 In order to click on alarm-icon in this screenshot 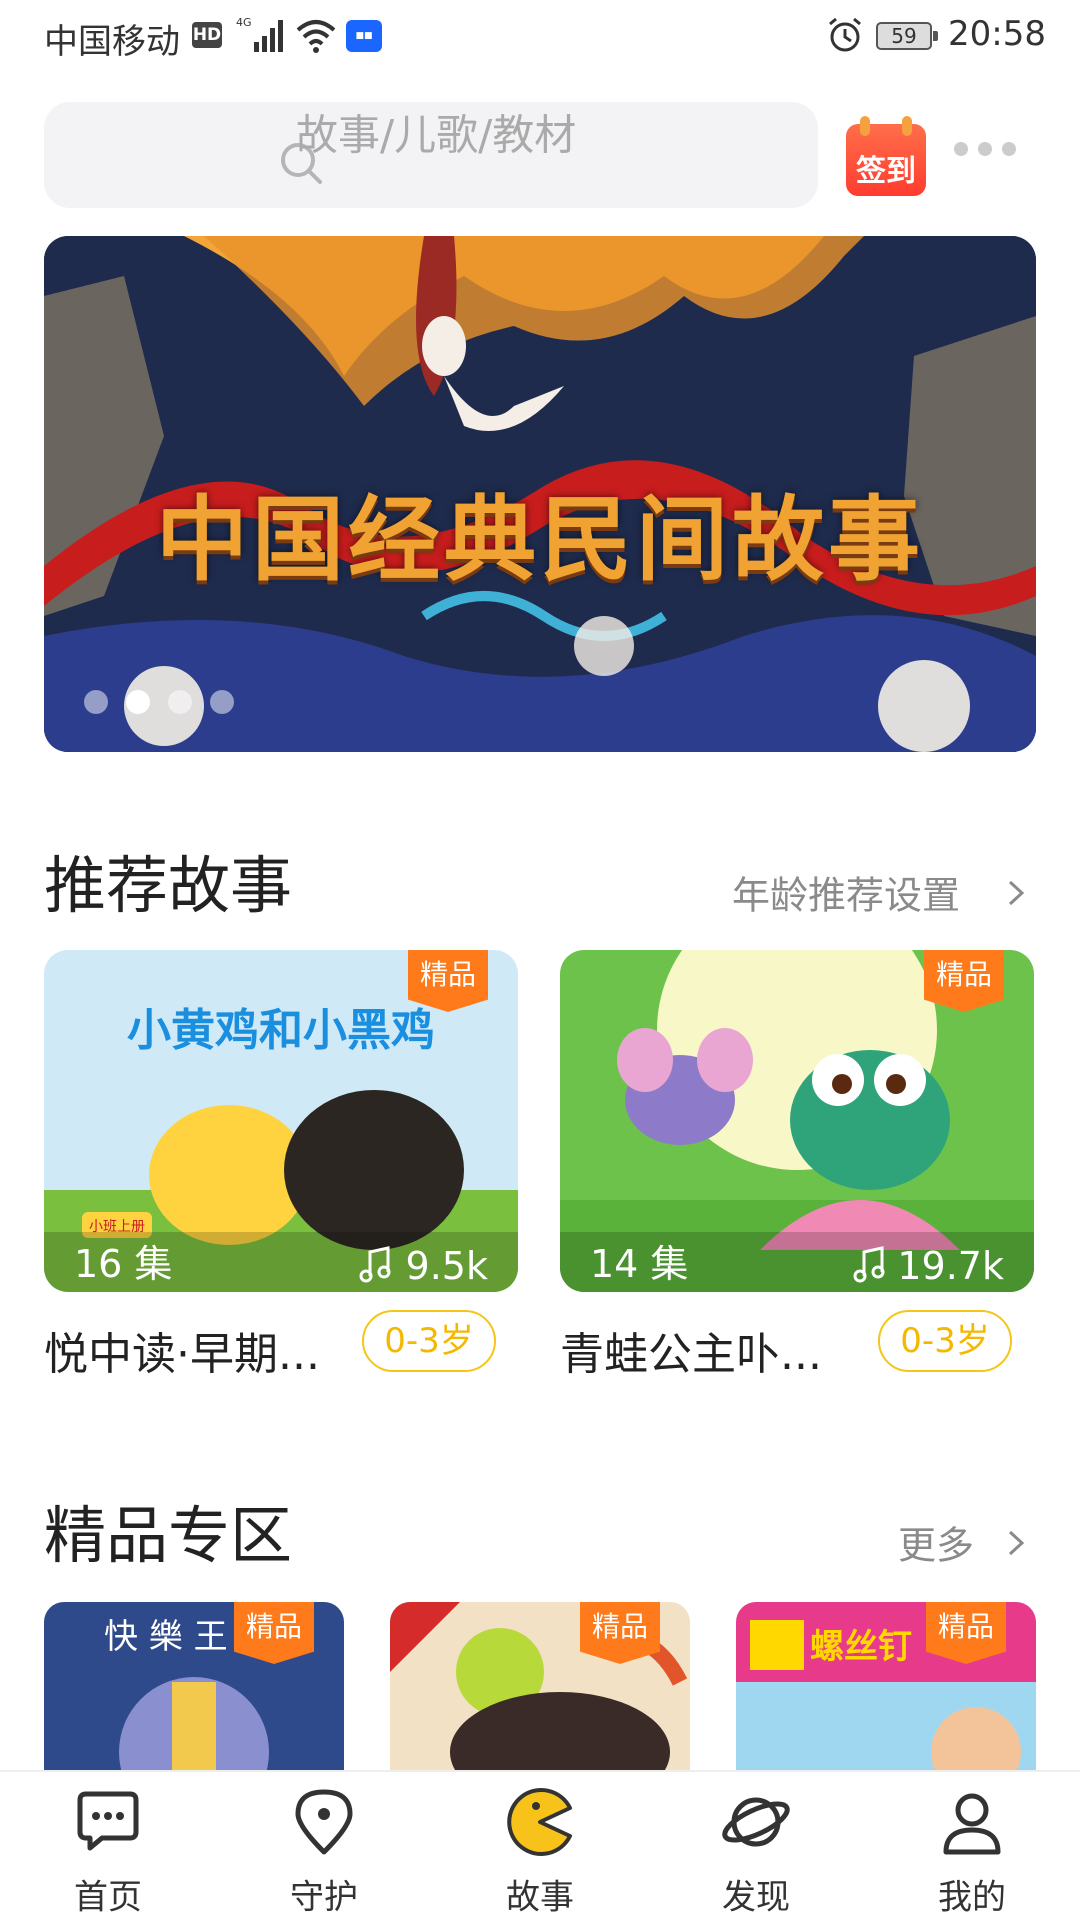, I will do `click(845, 34)`.